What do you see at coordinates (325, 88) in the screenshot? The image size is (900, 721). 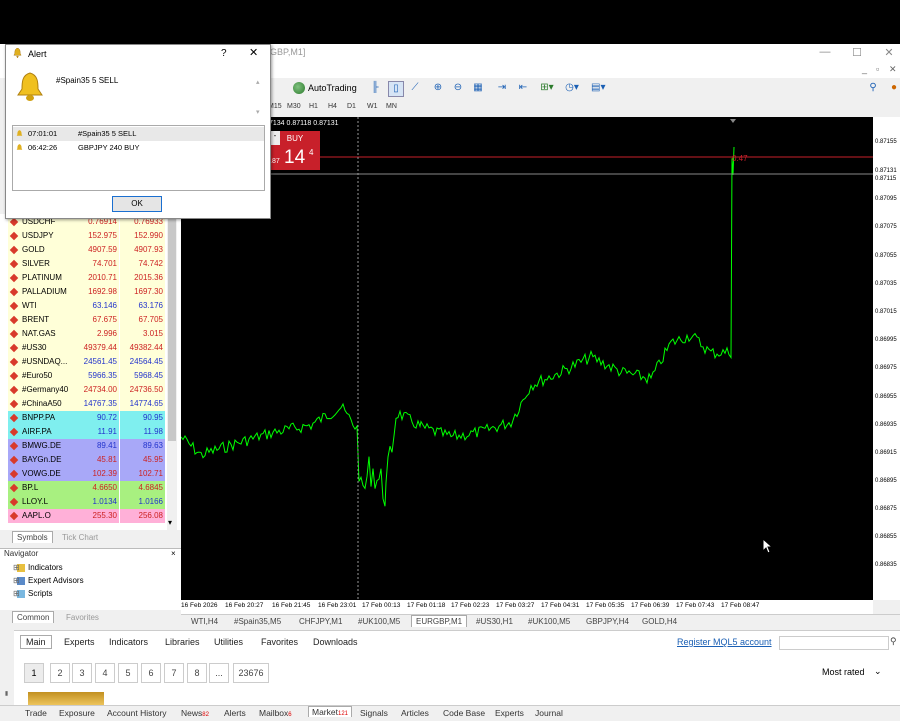 I see `autotrading-button: AutoTrading` at bounding box center [325, 88].